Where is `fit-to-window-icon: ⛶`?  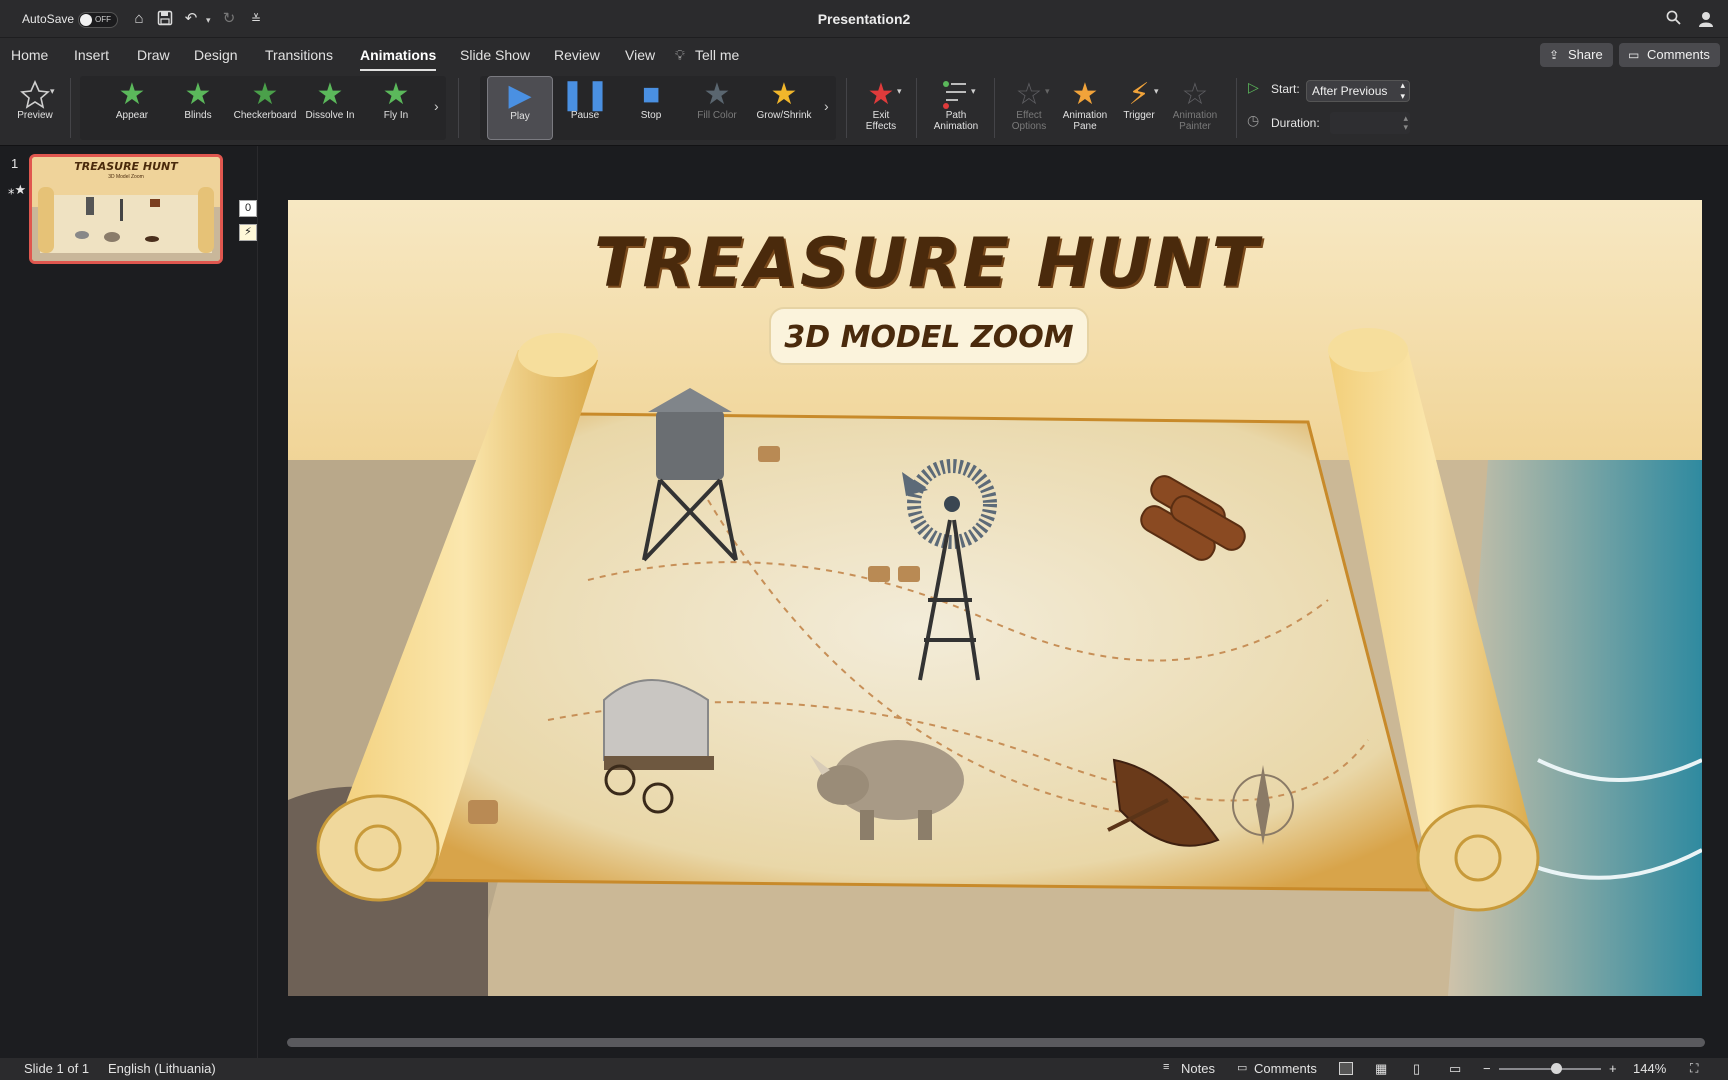
fit-to-window-icon: ⛶ is located at coordinates (1694, 1068).